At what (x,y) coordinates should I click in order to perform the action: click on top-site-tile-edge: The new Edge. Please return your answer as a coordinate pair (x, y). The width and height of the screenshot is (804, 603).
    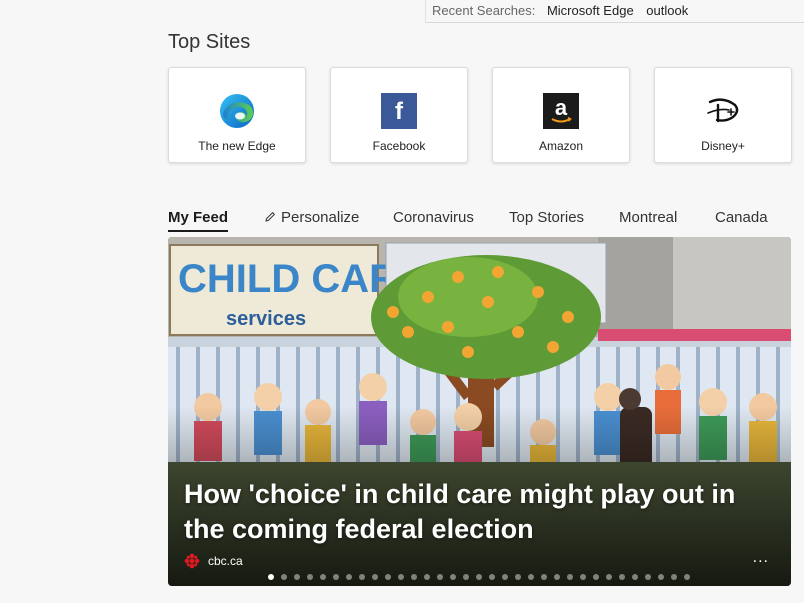
    Looking at the image, I should click on (237, 115).